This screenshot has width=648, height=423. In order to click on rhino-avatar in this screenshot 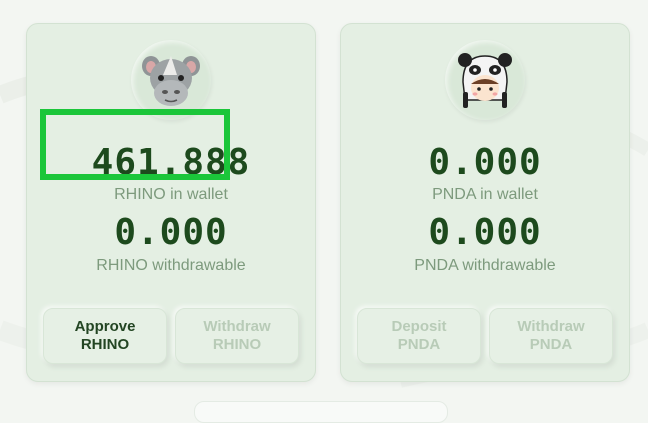, I will do `click(171, 80)`.